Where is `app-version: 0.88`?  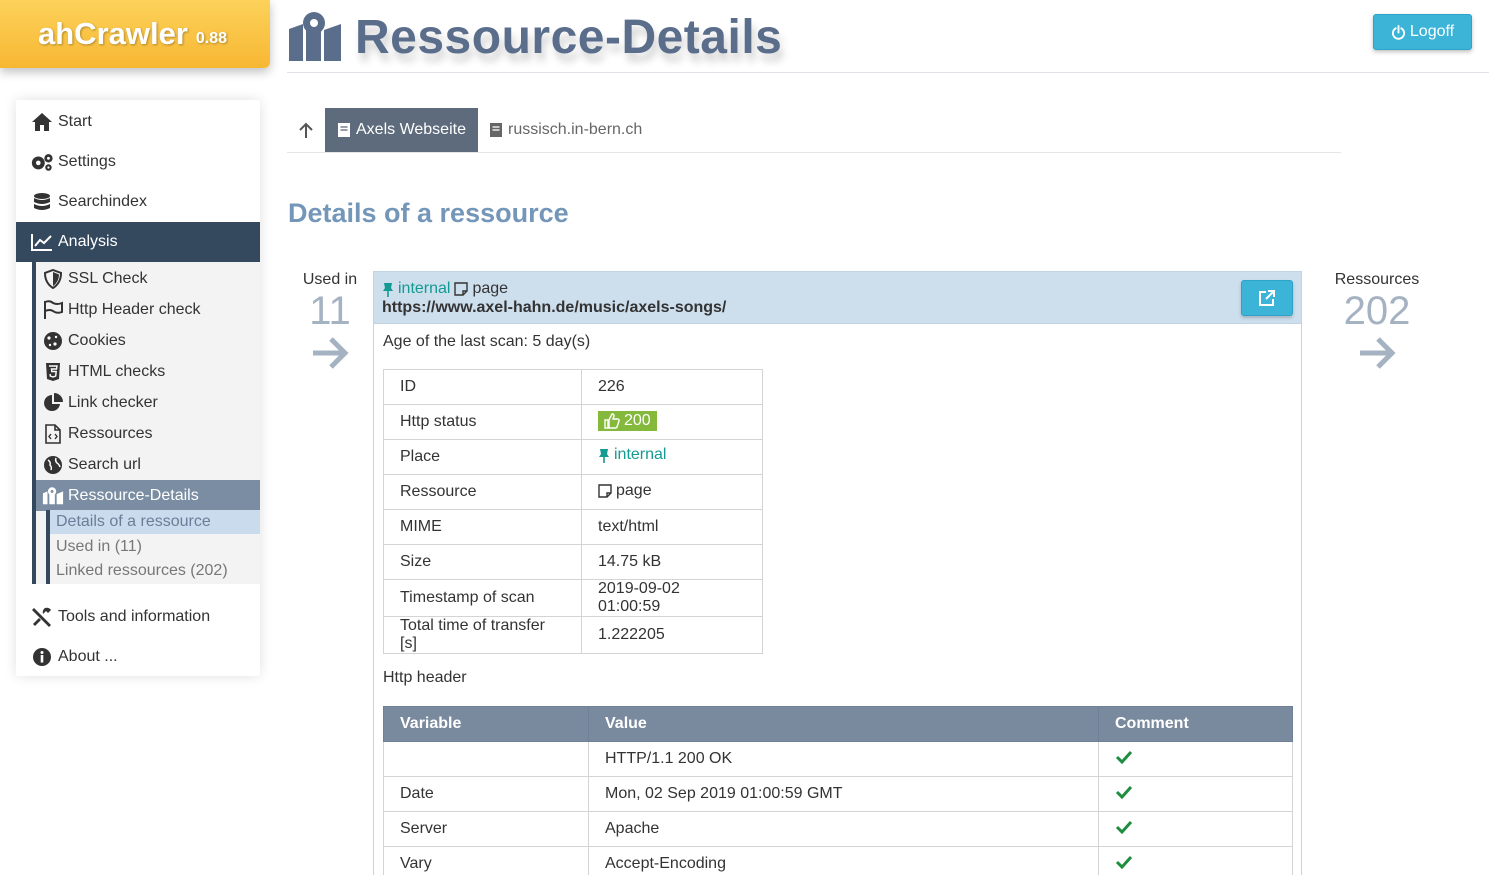
app-version: 0.88 is located at coordinates (211, 38).